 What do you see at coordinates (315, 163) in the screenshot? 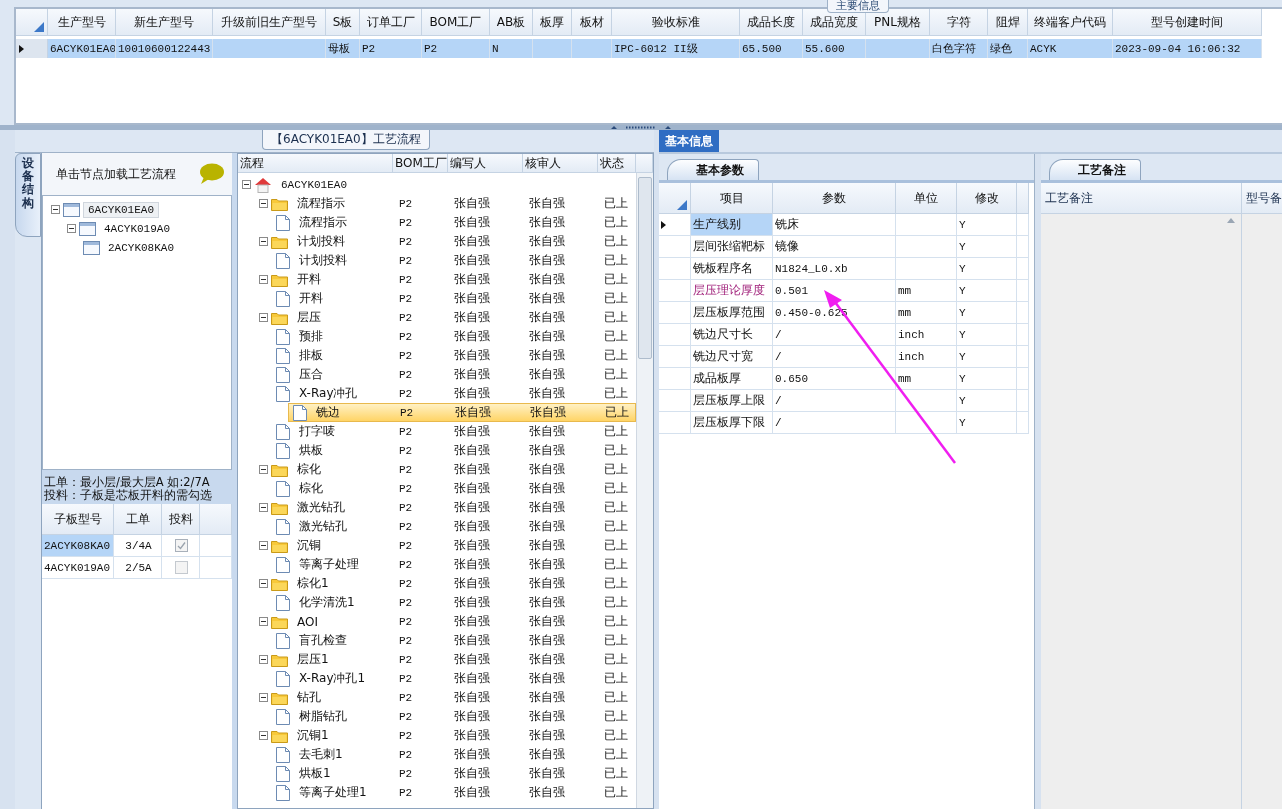
I see `column-header: 流程` at bounding box center [315, 163].